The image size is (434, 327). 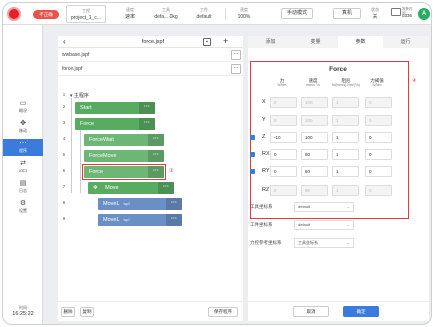 What do you see at coordinates (324, 225) in the screenshot?
I see `workpiece-frame-select: default ⌄` at bounding box center [324, 225].